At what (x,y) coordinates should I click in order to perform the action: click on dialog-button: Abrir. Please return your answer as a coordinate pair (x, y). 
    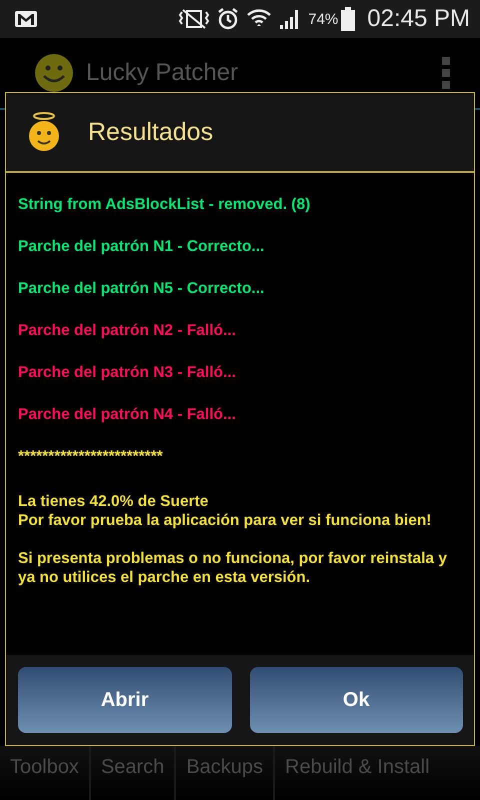
    Looking at the image, I should click on (125, 700).